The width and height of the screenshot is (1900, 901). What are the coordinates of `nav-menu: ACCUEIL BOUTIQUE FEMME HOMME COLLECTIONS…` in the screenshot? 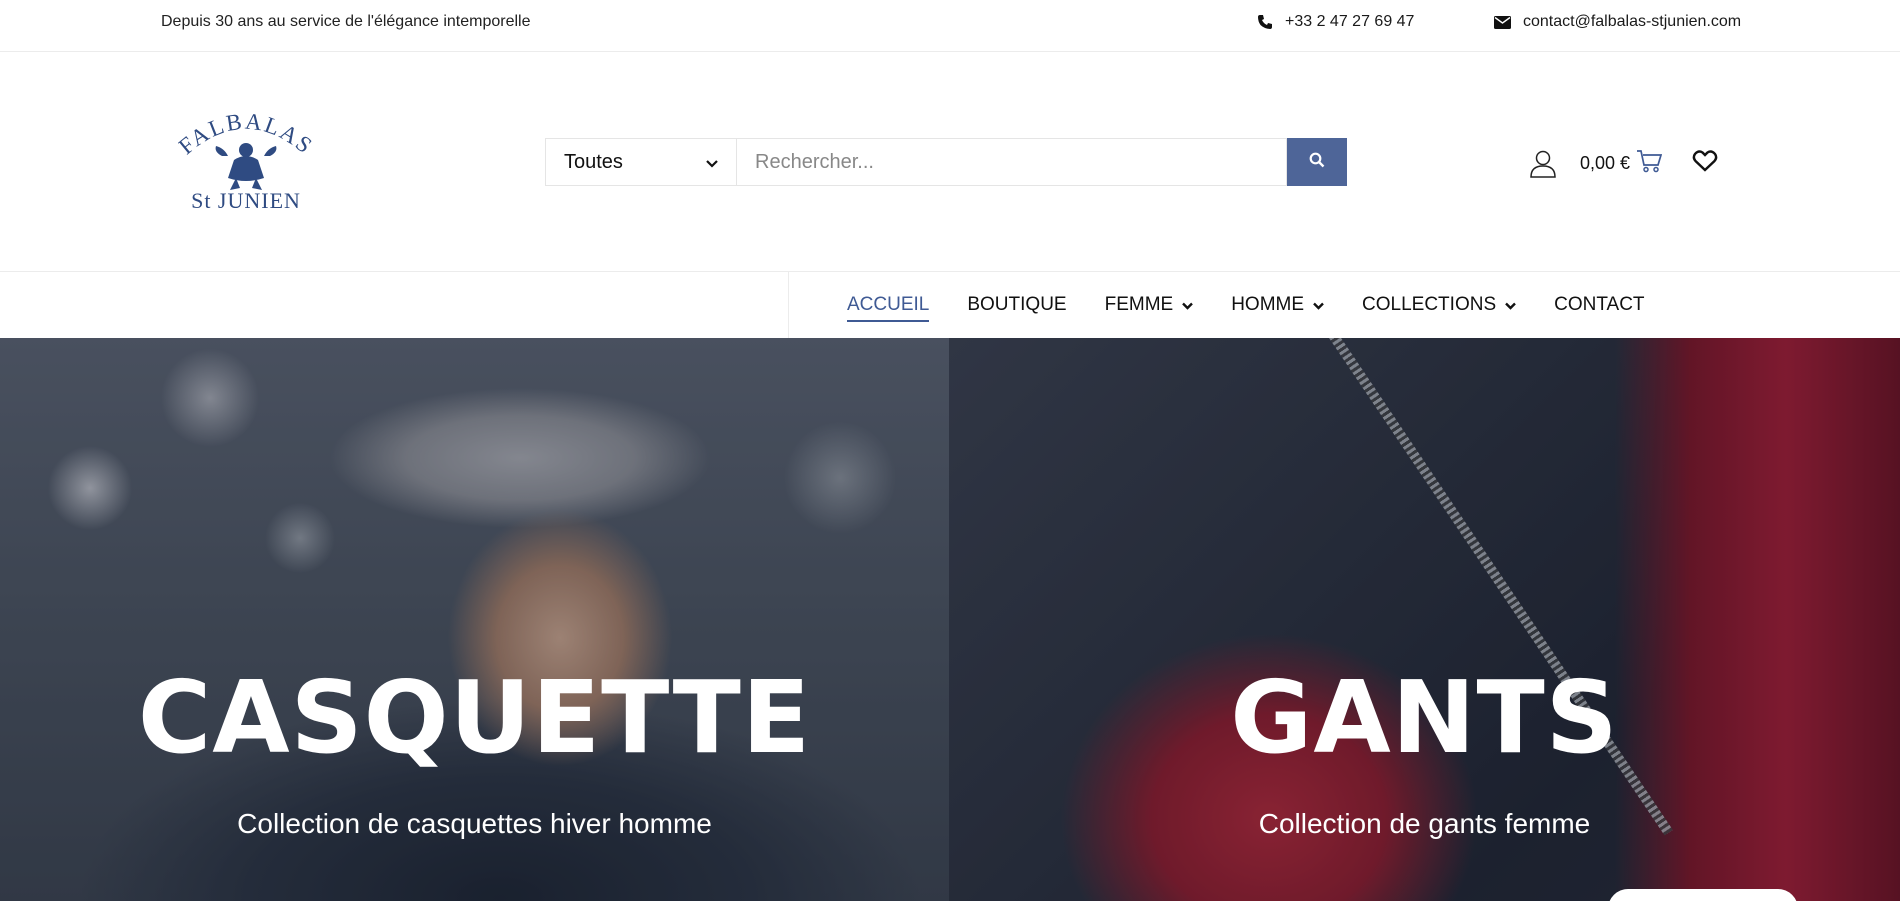 It's located at (1265, 305).